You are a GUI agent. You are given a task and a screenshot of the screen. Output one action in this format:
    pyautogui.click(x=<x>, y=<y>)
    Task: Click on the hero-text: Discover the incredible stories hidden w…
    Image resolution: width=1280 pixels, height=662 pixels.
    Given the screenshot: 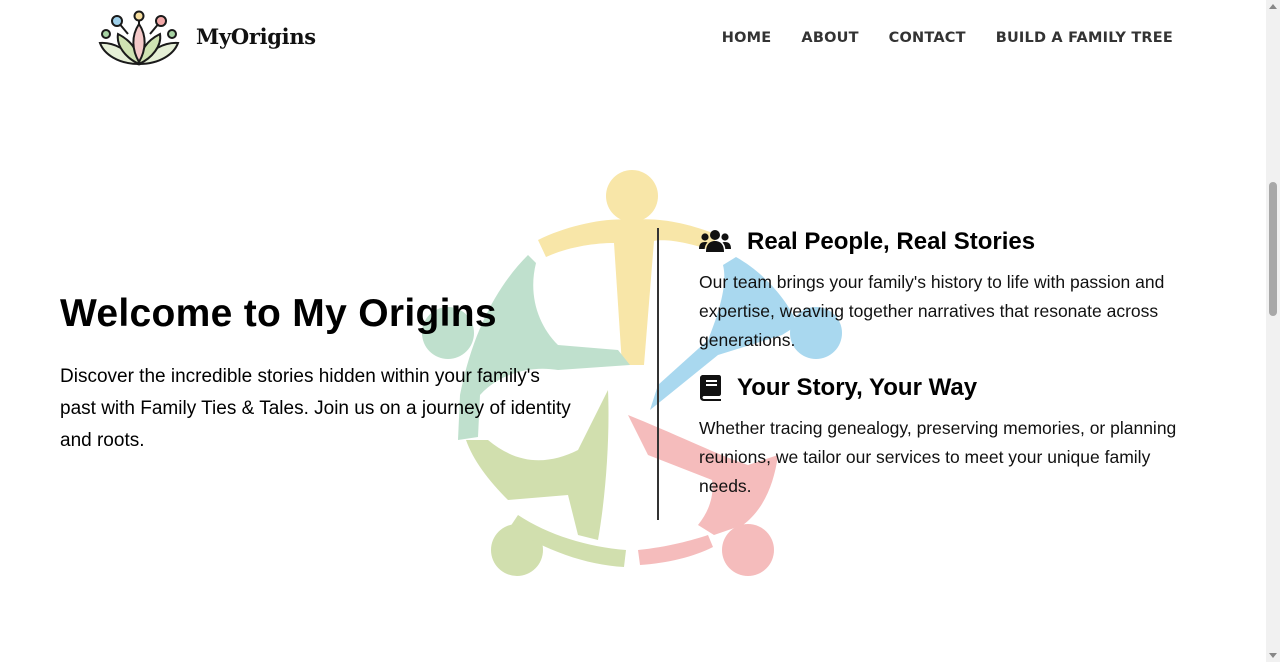 What is the action you would take?
    pyautogui.click(x=315, y=408)
    